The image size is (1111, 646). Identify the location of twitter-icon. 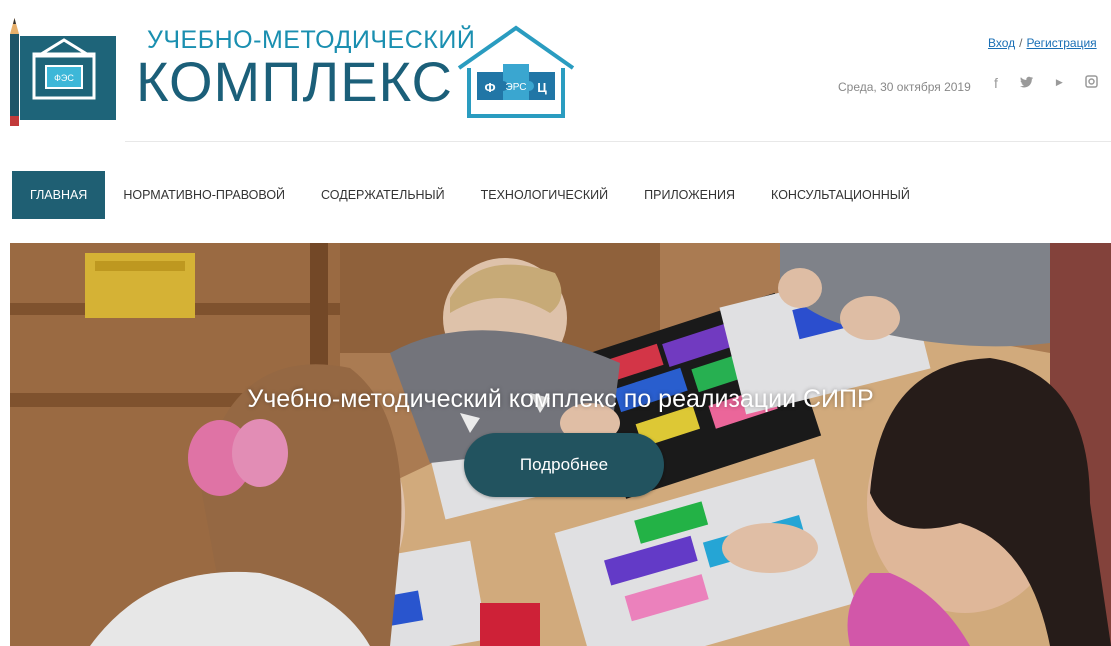
(1026, 83).